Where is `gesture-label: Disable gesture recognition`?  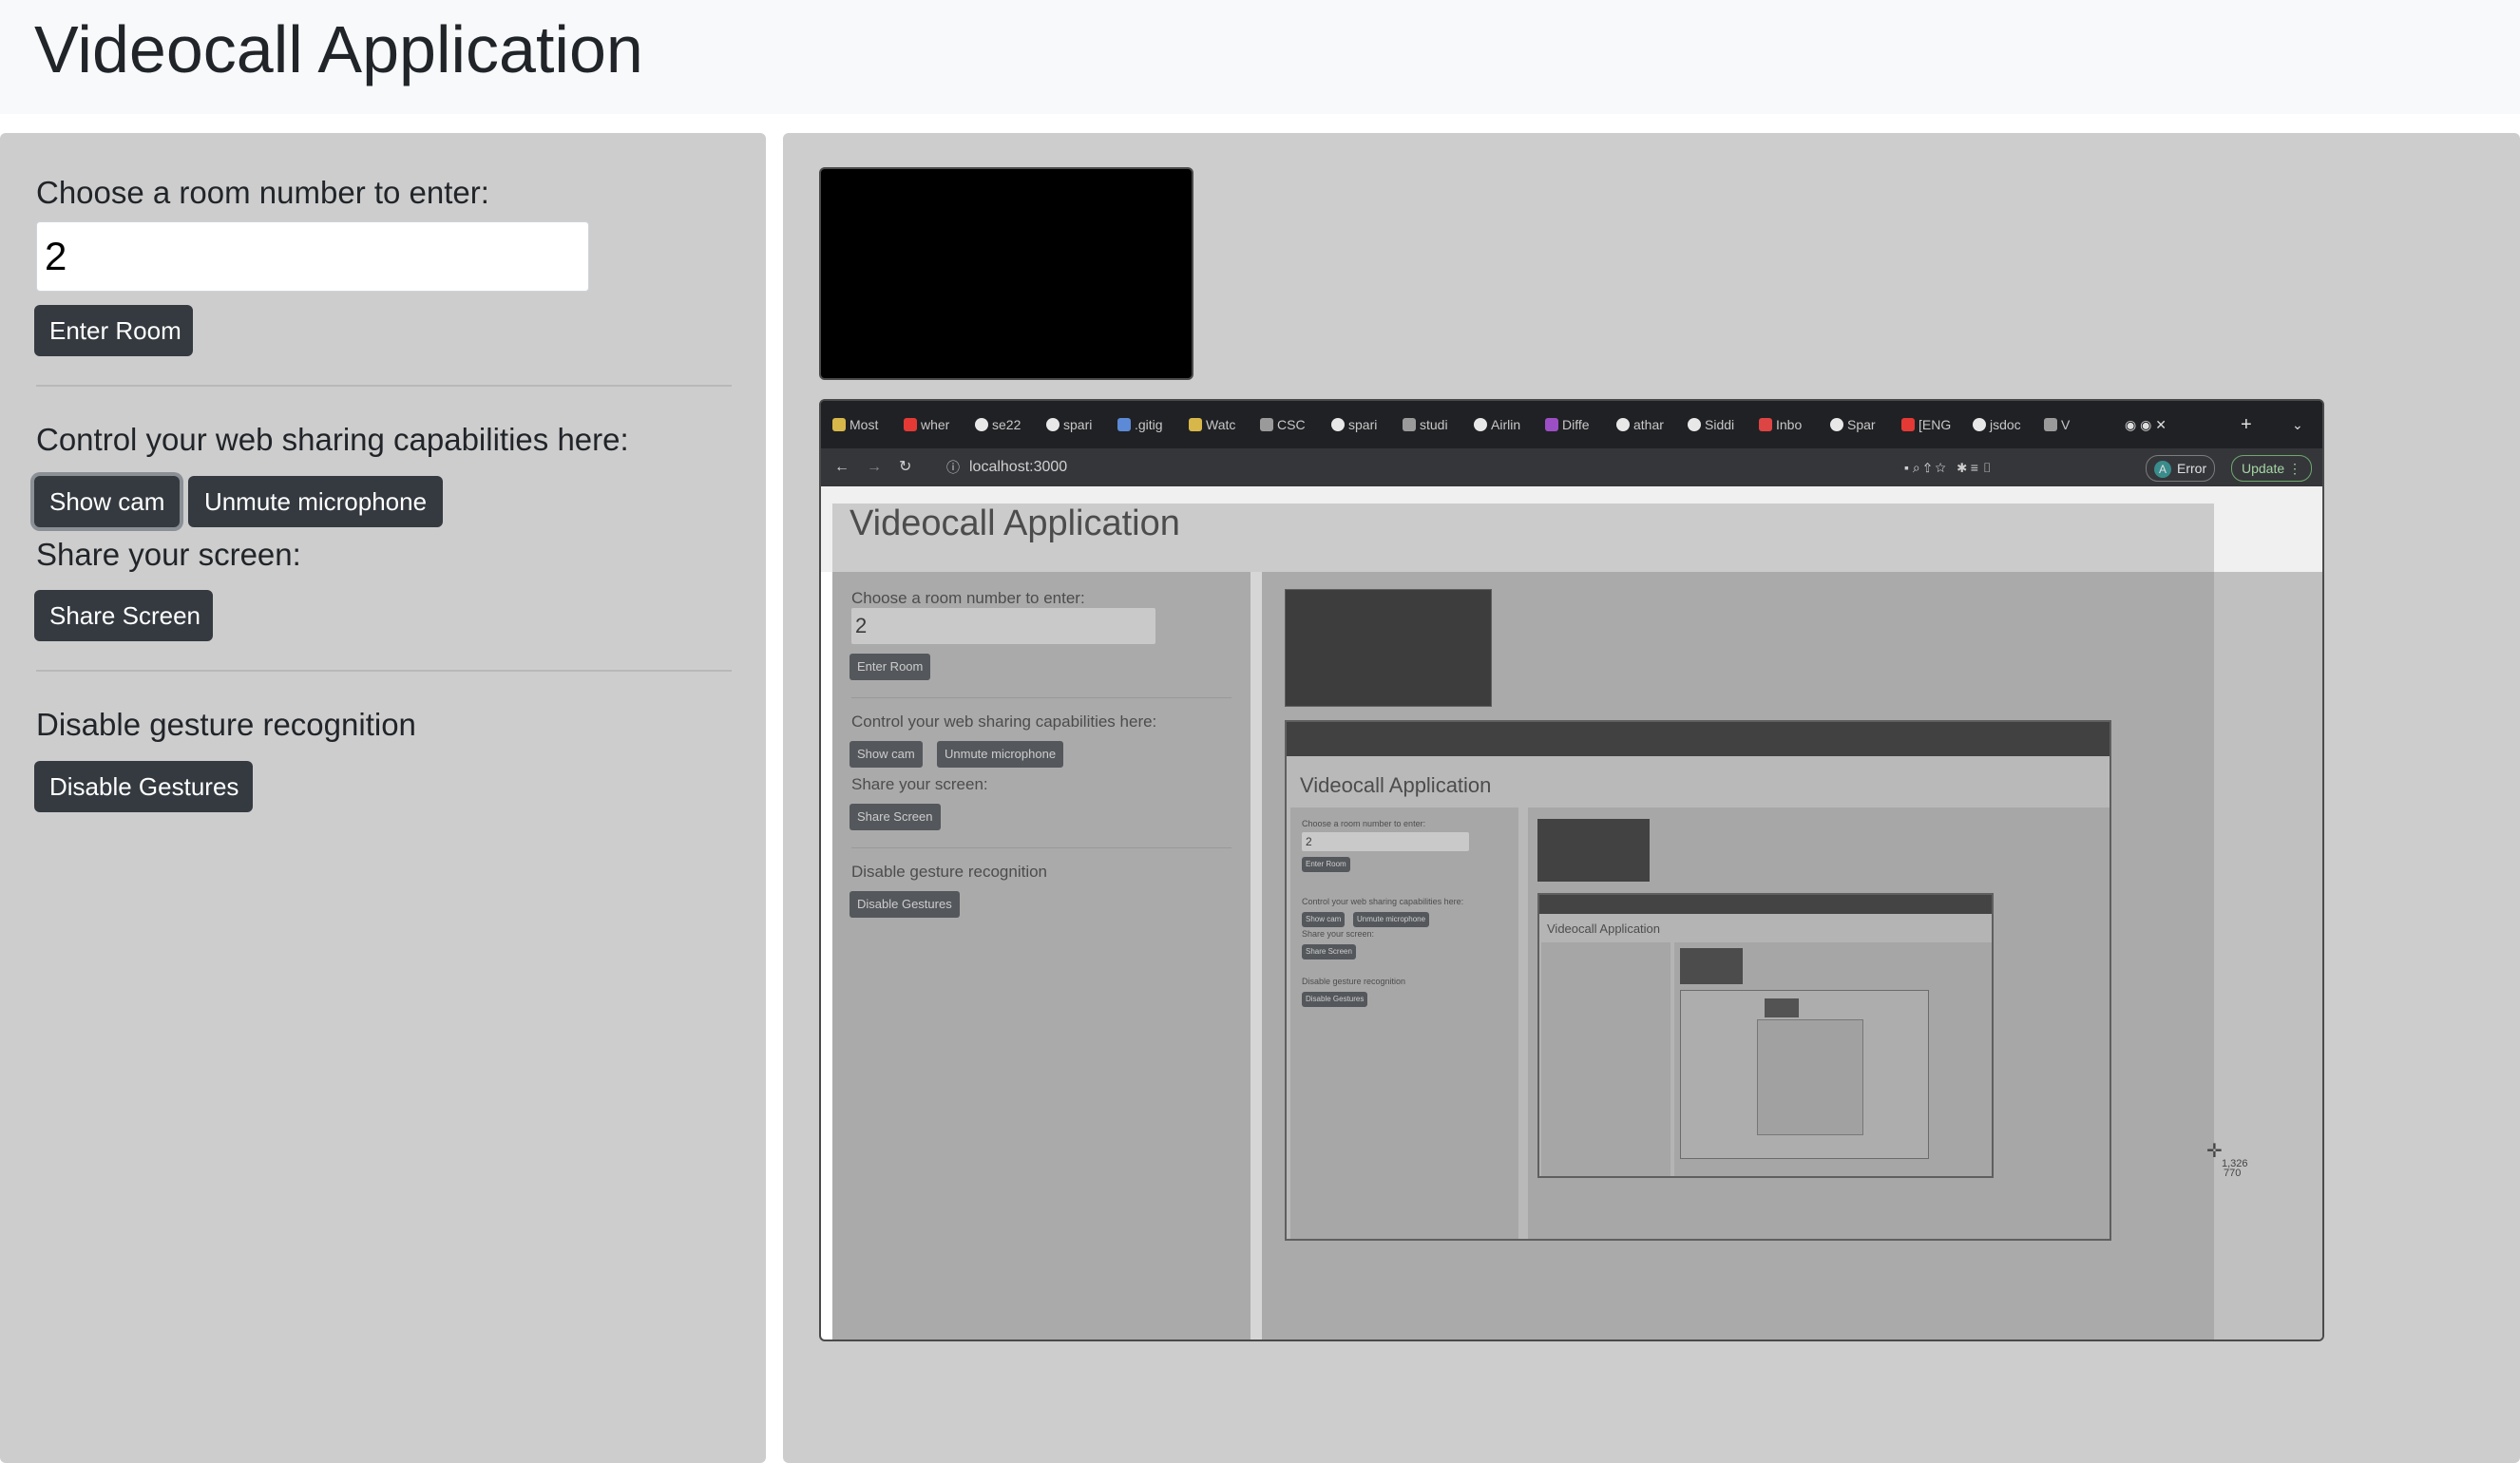
gesture-label: Disable gesture recognition is located at coordinates (226, 724).